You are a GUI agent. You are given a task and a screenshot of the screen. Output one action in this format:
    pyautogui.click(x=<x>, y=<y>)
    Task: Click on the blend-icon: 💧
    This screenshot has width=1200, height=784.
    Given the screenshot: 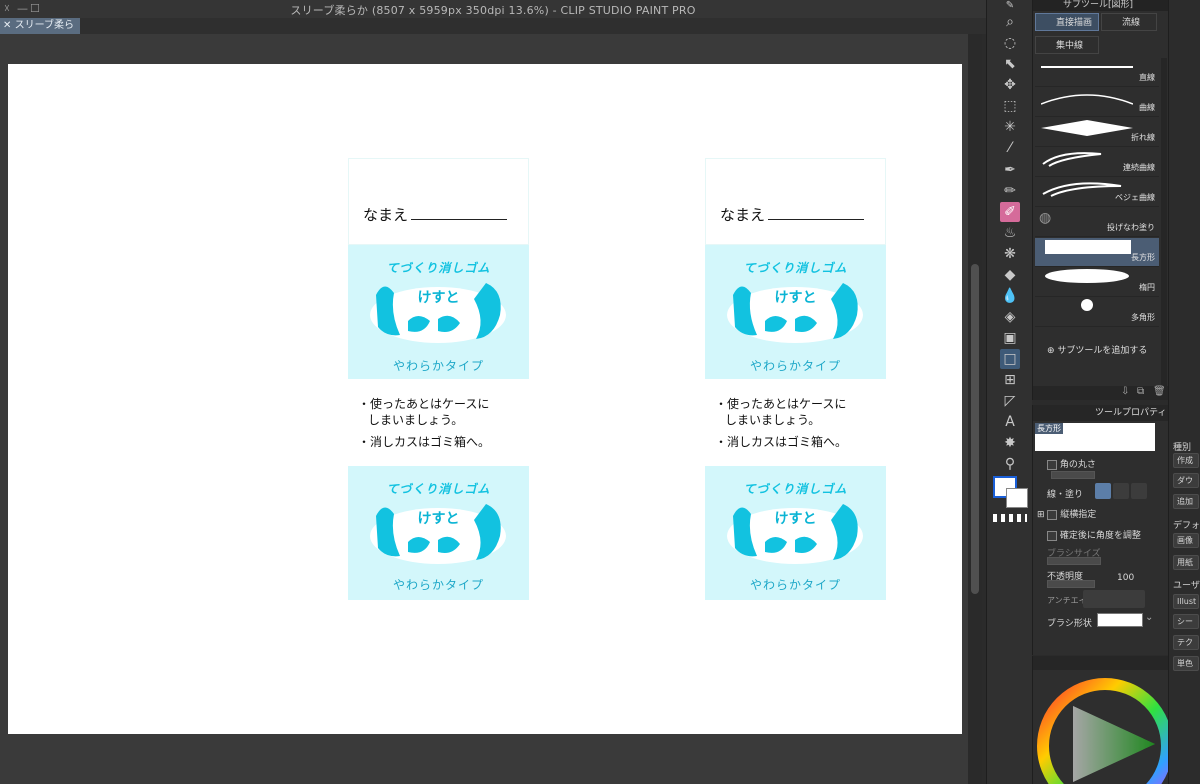 What is the action you would take?
    pyautogui.click(x=1010, y=296)
    